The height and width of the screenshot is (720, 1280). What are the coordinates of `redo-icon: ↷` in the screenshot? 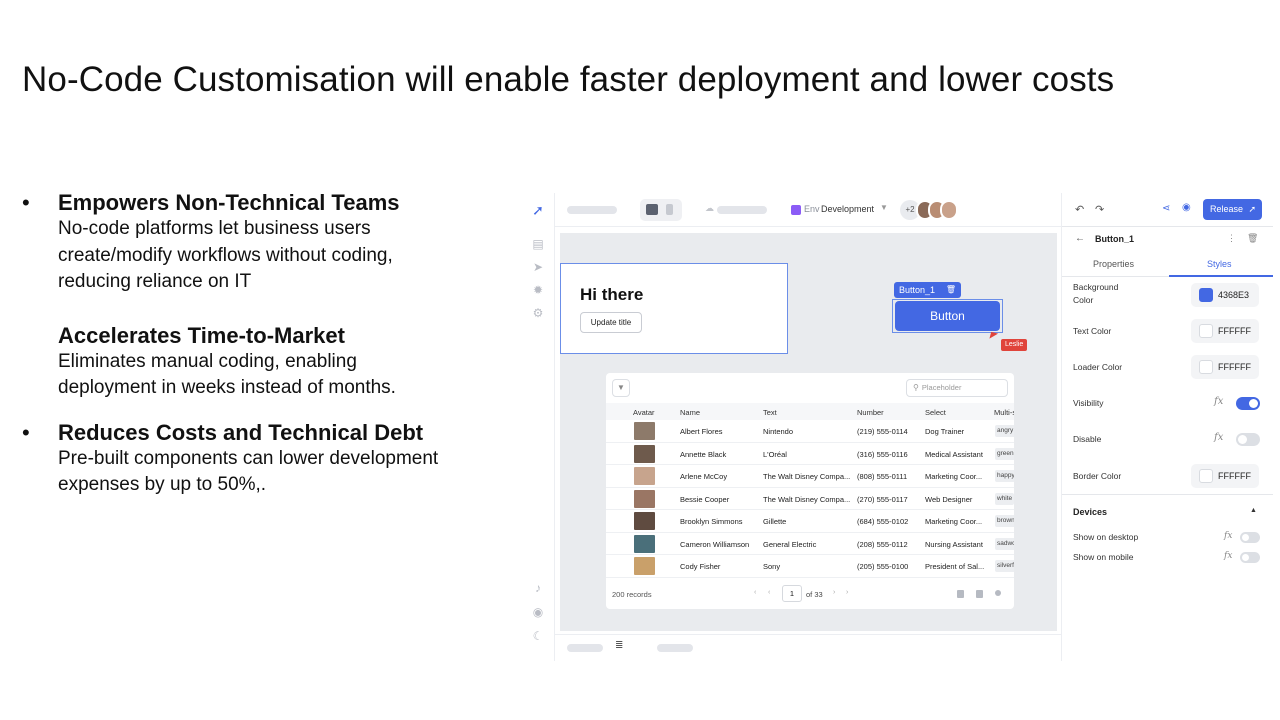 It's located at (1099, 209).